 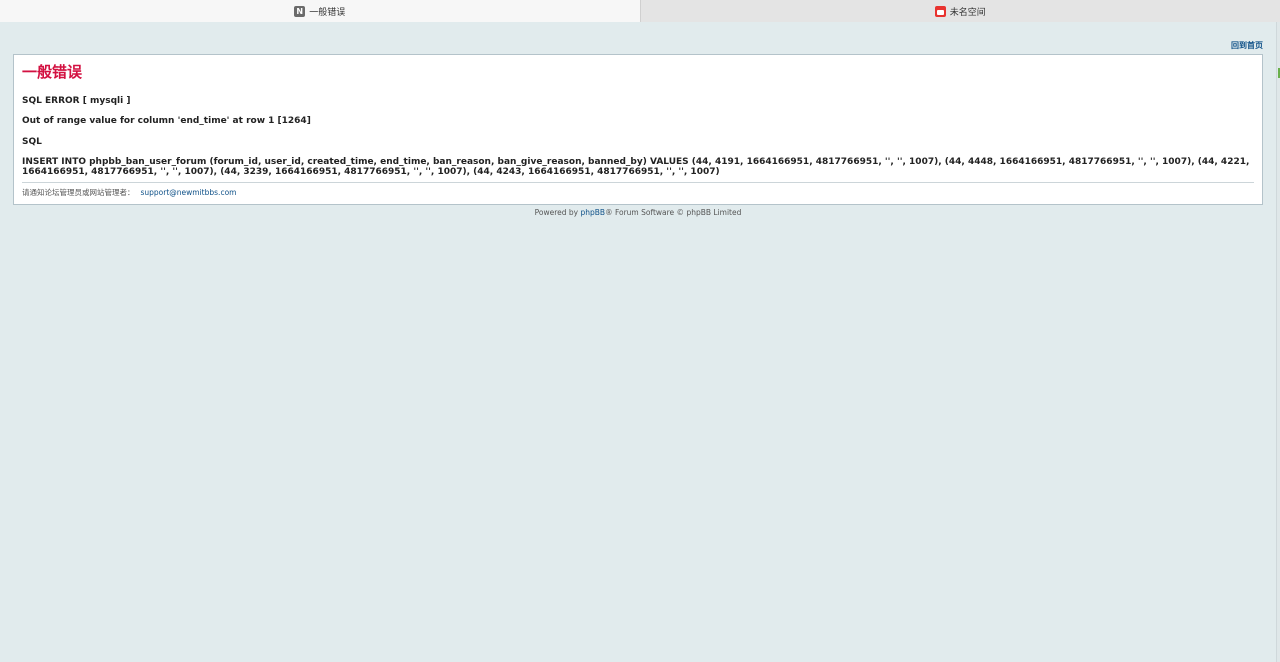 I want to click on contact-line: 请通知论坛管理员或网站管理者： support@newmitbbs.com, so click(x=129, y=192).